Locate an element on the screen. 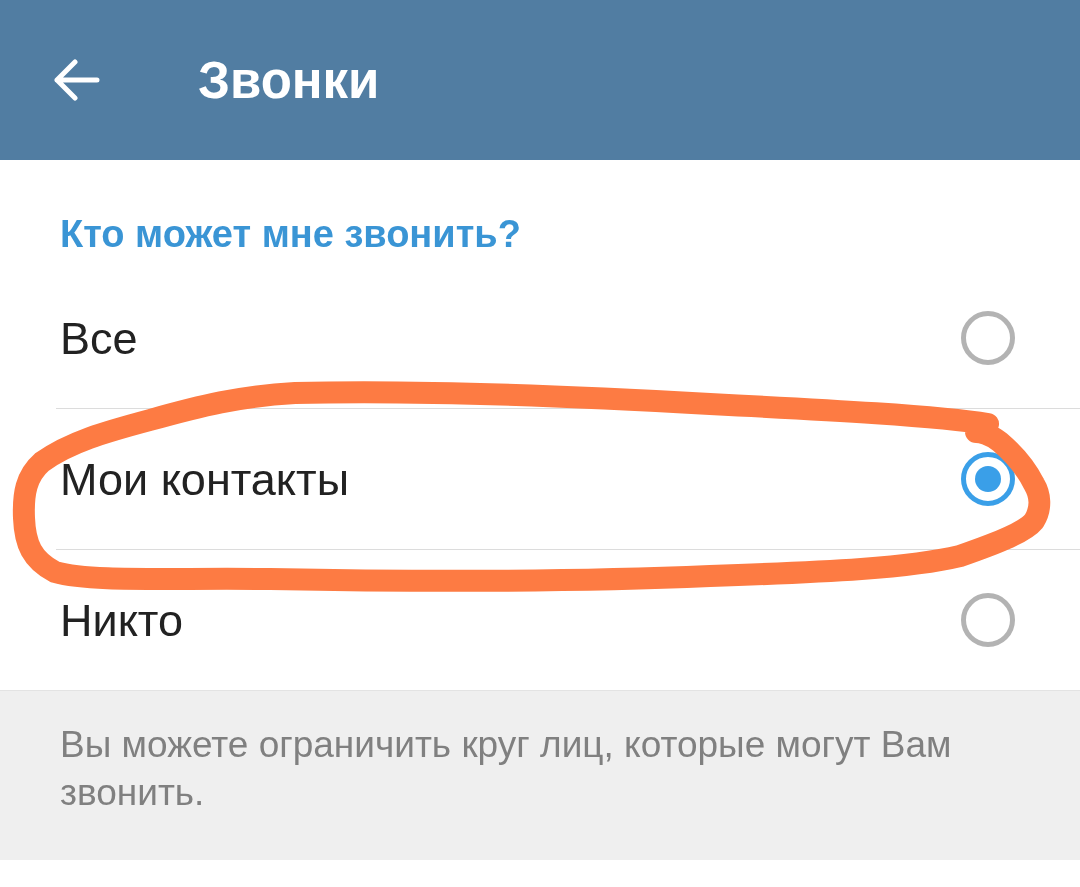 Image resolution: width=1080 pixels, height=887 pixels. option-label: Все is located at coordinates (99, 338).